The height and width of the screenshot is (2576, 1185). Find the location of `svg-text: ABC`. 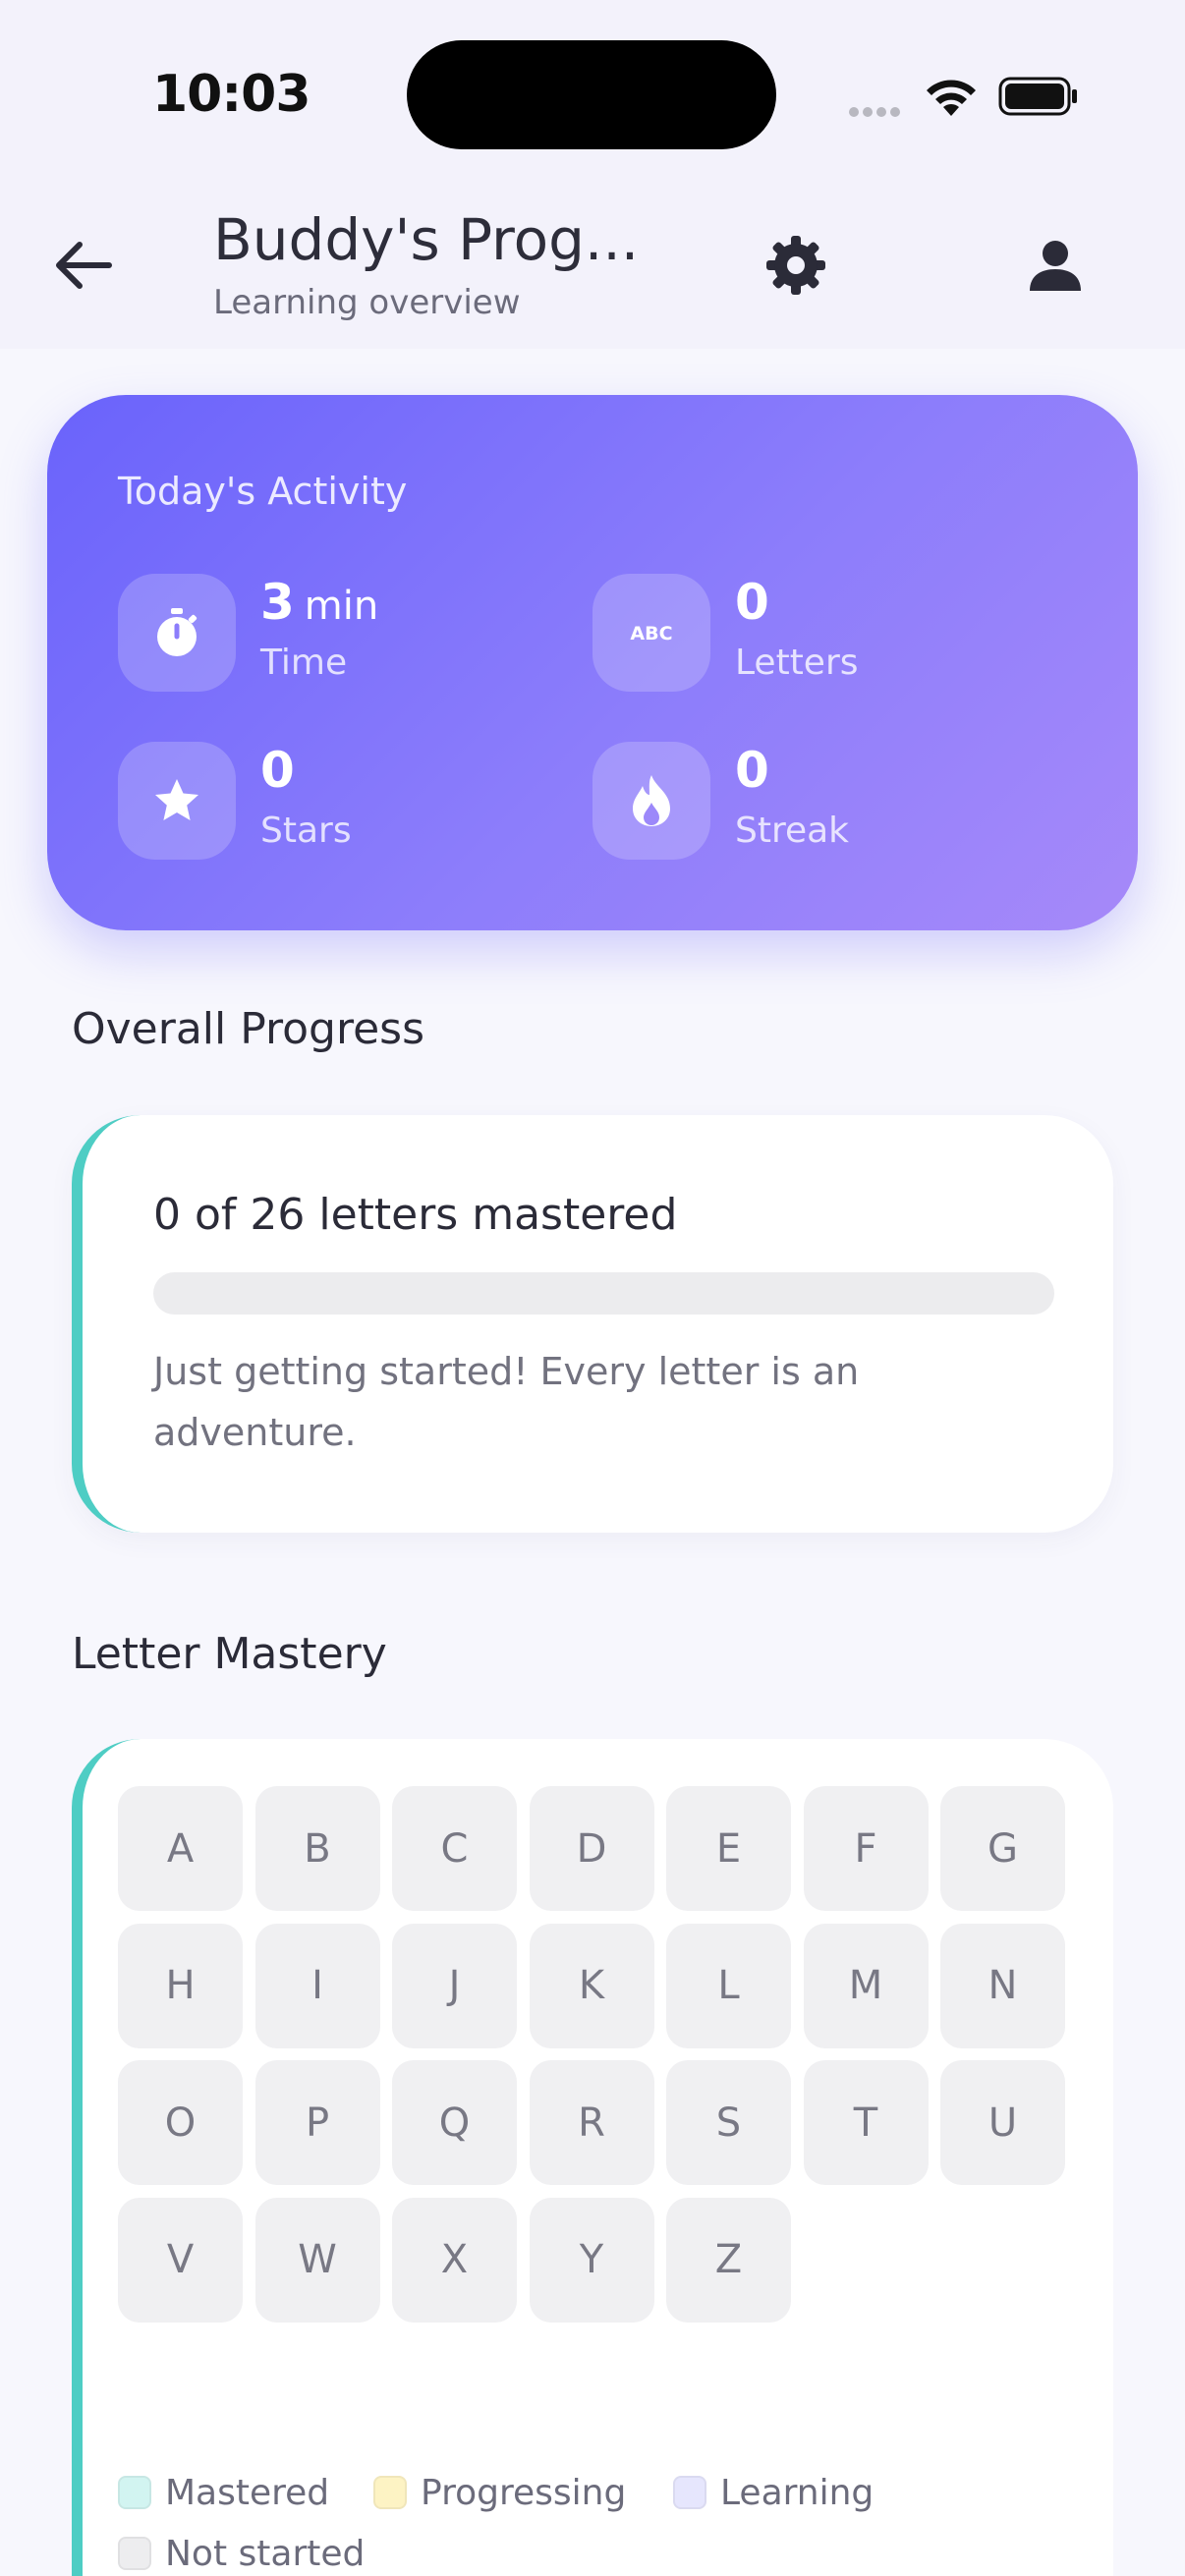

svg-text: ABC is located at coordinates (651, 633).